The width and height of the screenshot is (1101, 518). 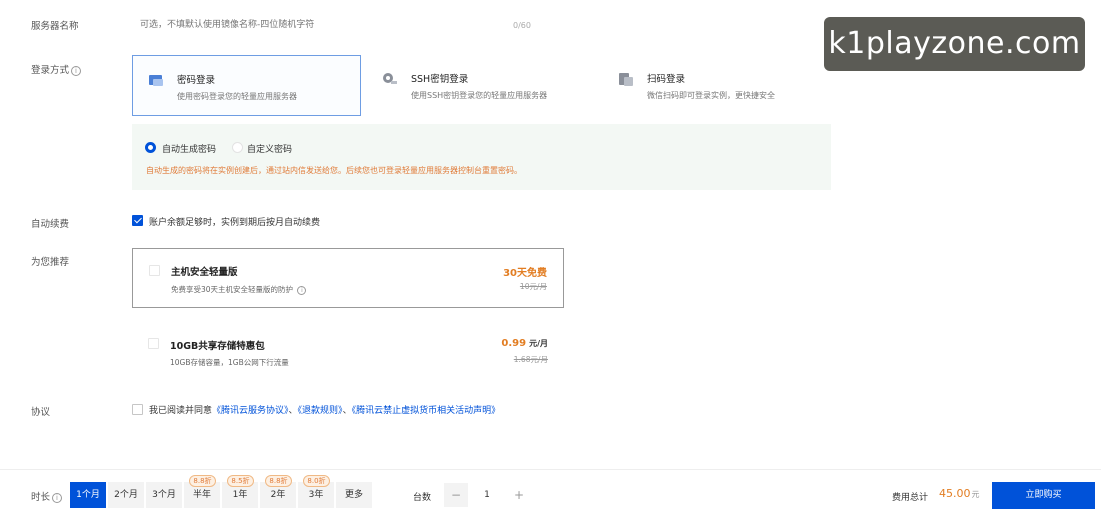 What do you see at coordinates (666, 79) in the screenshot?
I see `login-option-title: 扫码登录` at bounding box center [666, 79].